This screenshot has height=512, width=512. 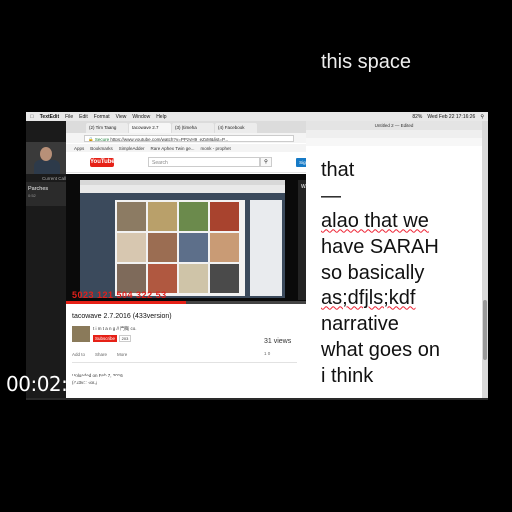 What do you see at coordinates (360, 324) in the screenshot?
I see `text-line: narrative` at bounding box center [360, 324].